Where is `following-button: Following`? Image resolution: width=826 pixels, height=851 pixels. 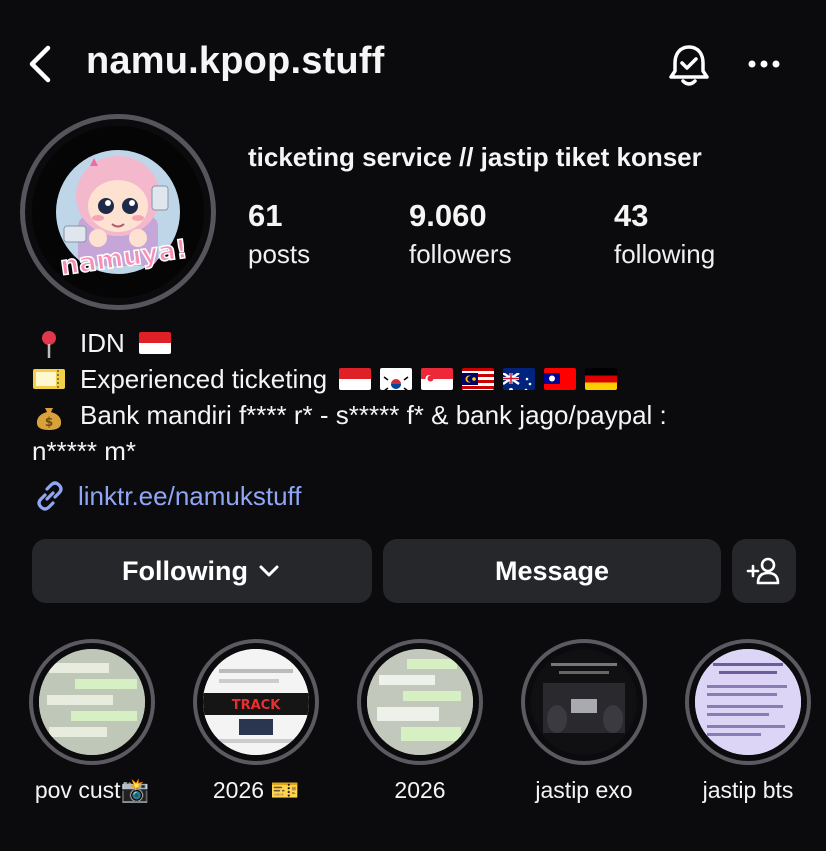
following-button: Following is located at coordinates (202, 571).